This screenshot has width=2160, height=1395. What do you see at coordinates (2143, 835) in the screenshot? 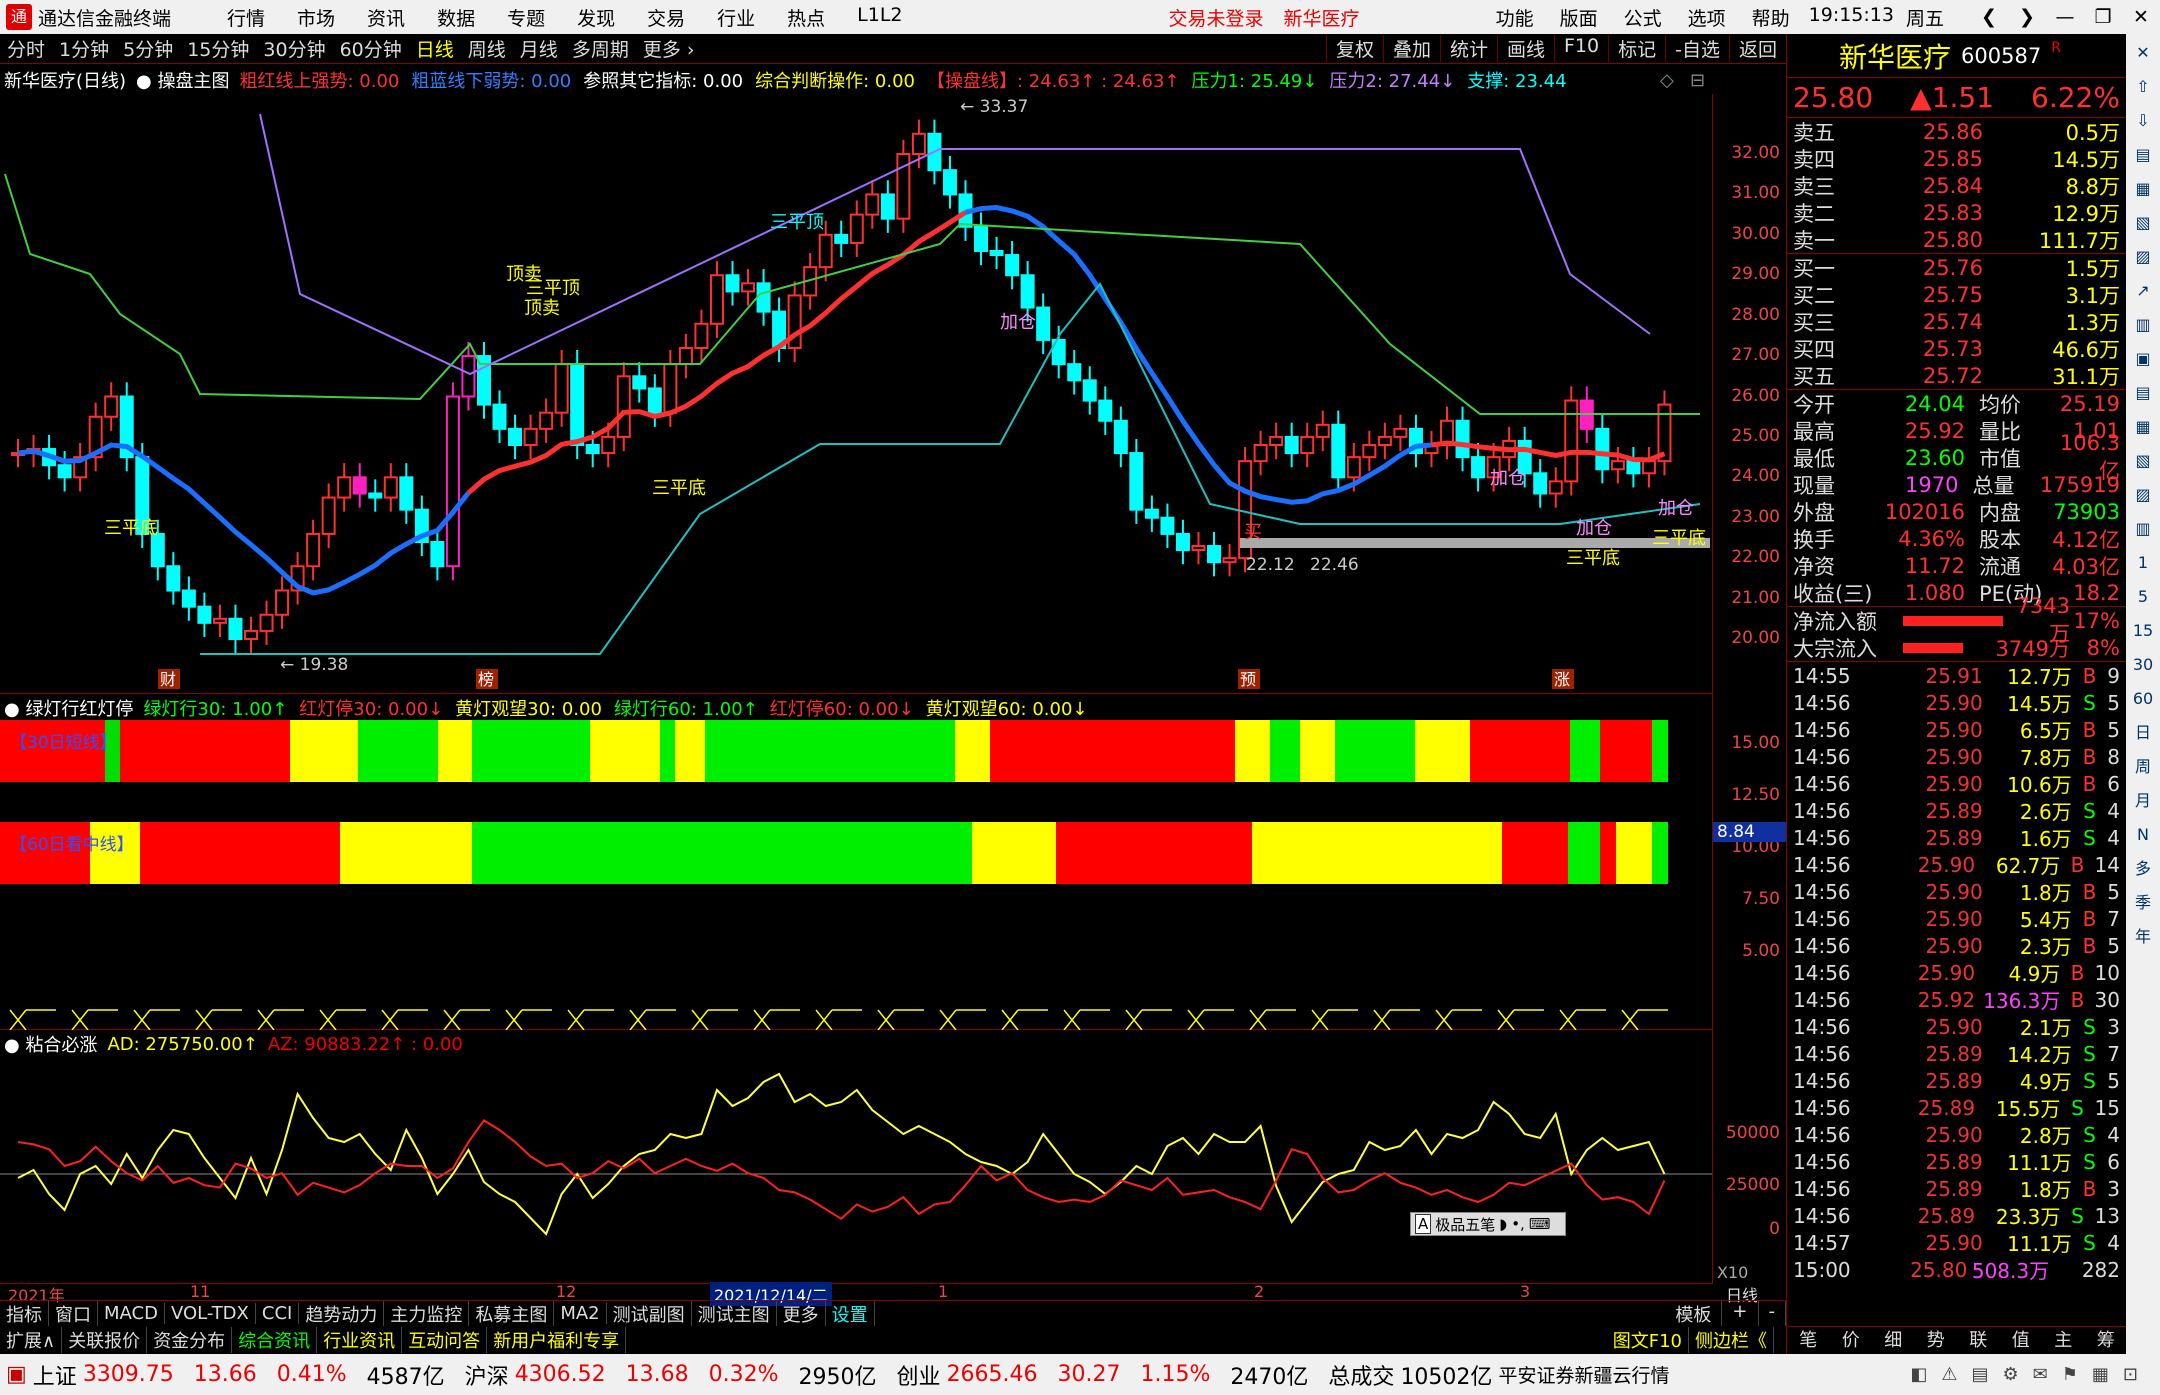
I see `sidebar-period-button: N` at bounding box center [2143, 835].